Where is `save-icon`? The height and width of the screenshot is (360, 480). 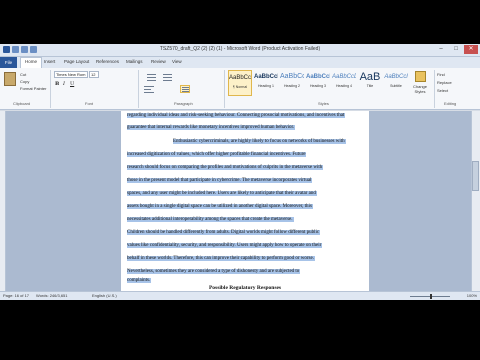 save-icon is located at coordinates (15, 49).